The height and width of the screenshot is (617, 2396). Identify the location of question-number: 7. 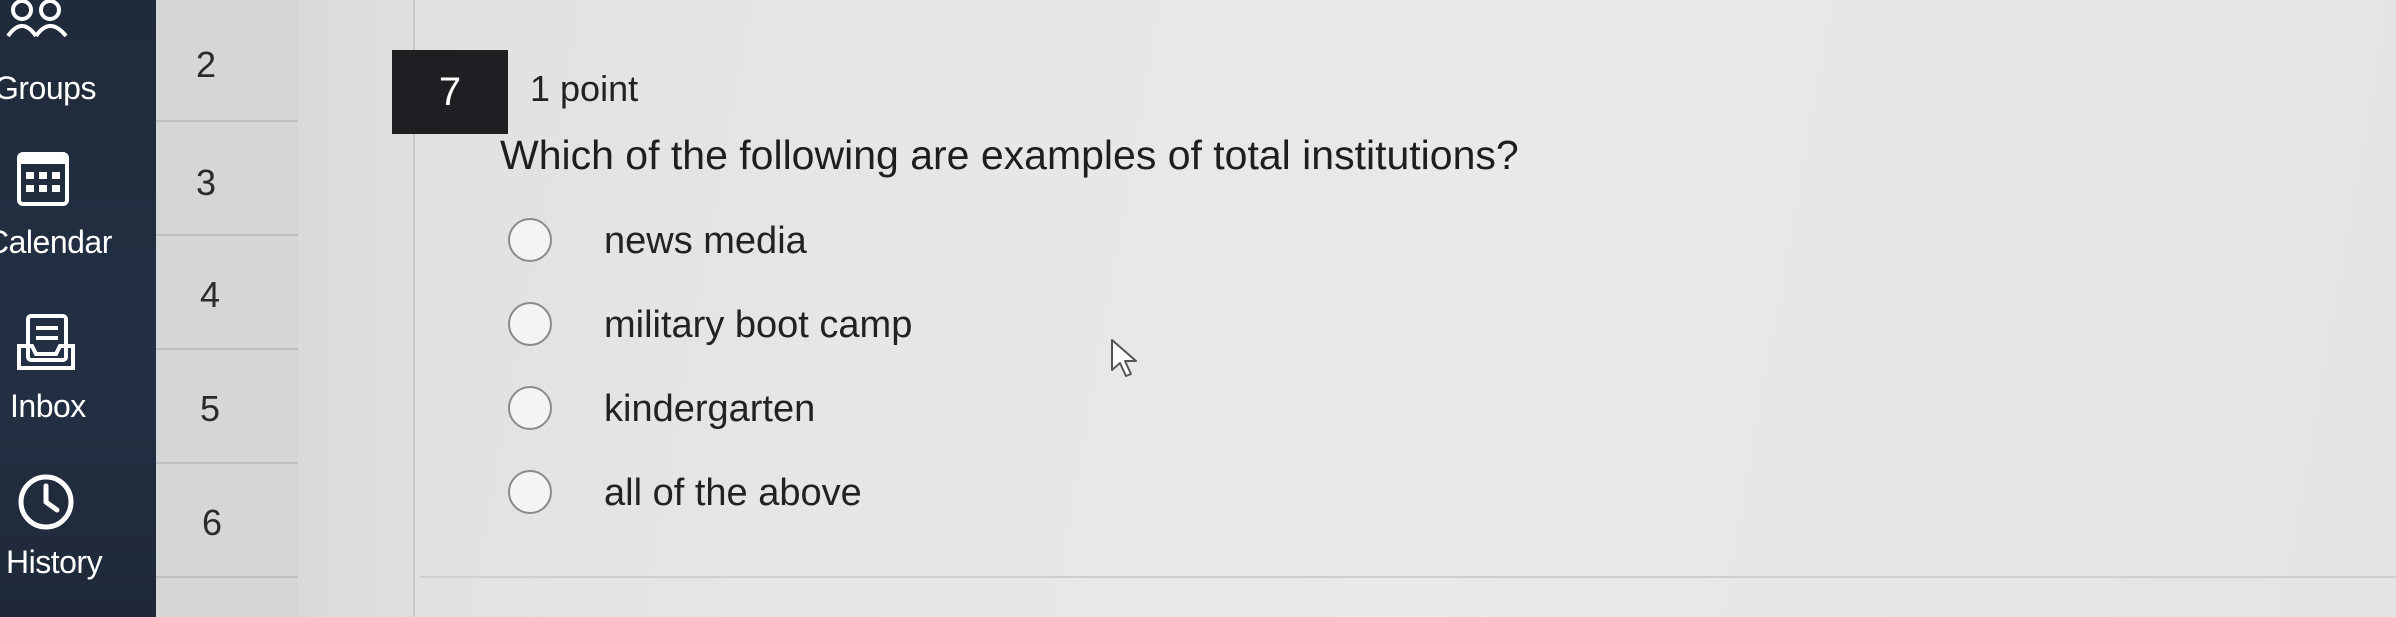
(450, 92).